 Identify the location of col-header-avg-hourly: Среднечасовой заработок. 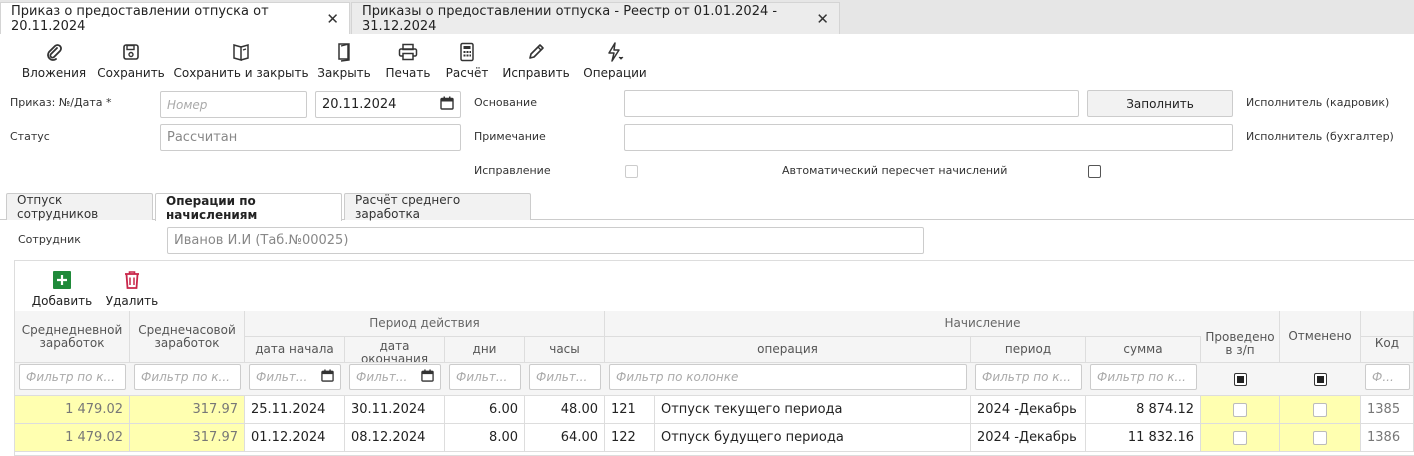
(187, 337).